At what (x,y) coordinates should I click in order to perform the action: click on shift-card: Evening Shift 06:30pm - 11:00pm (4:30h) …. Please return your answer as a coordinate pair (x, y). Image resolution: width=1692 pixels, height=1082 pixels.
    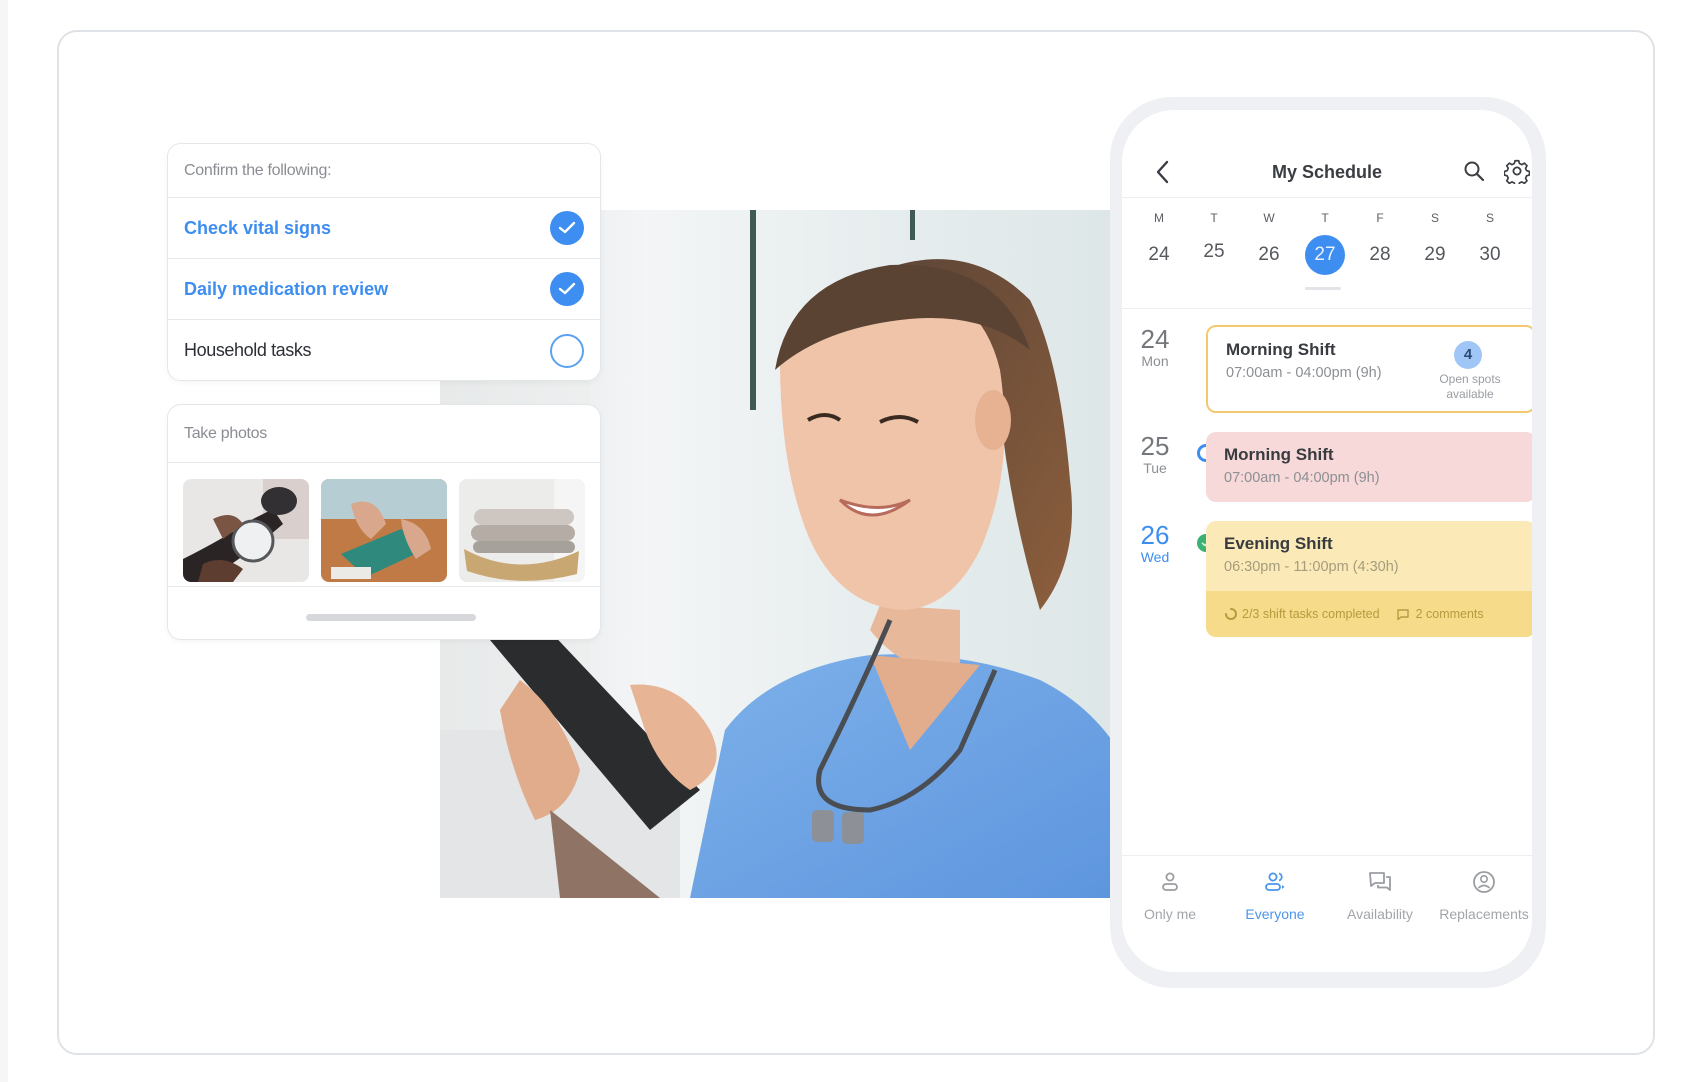
    Looking at the image, I should click on (1369, 579).